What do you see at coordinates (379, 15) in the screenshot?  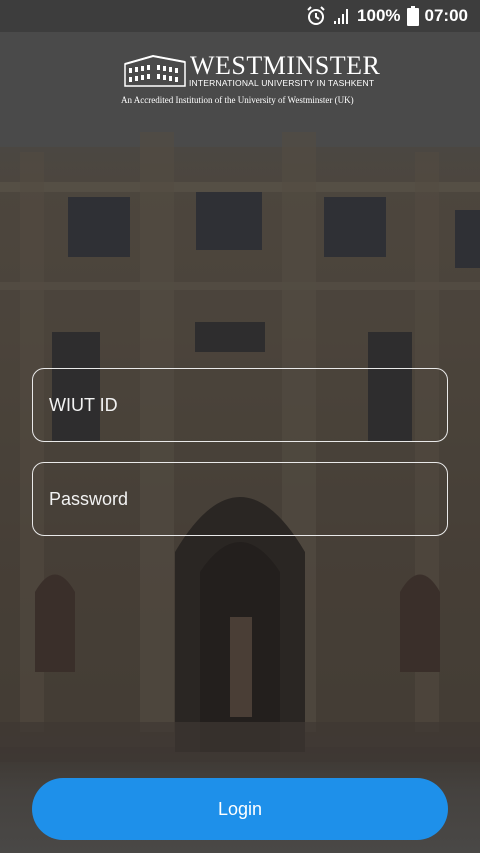 I see `battery-percent: 100%` at bounding box center [379, 15].